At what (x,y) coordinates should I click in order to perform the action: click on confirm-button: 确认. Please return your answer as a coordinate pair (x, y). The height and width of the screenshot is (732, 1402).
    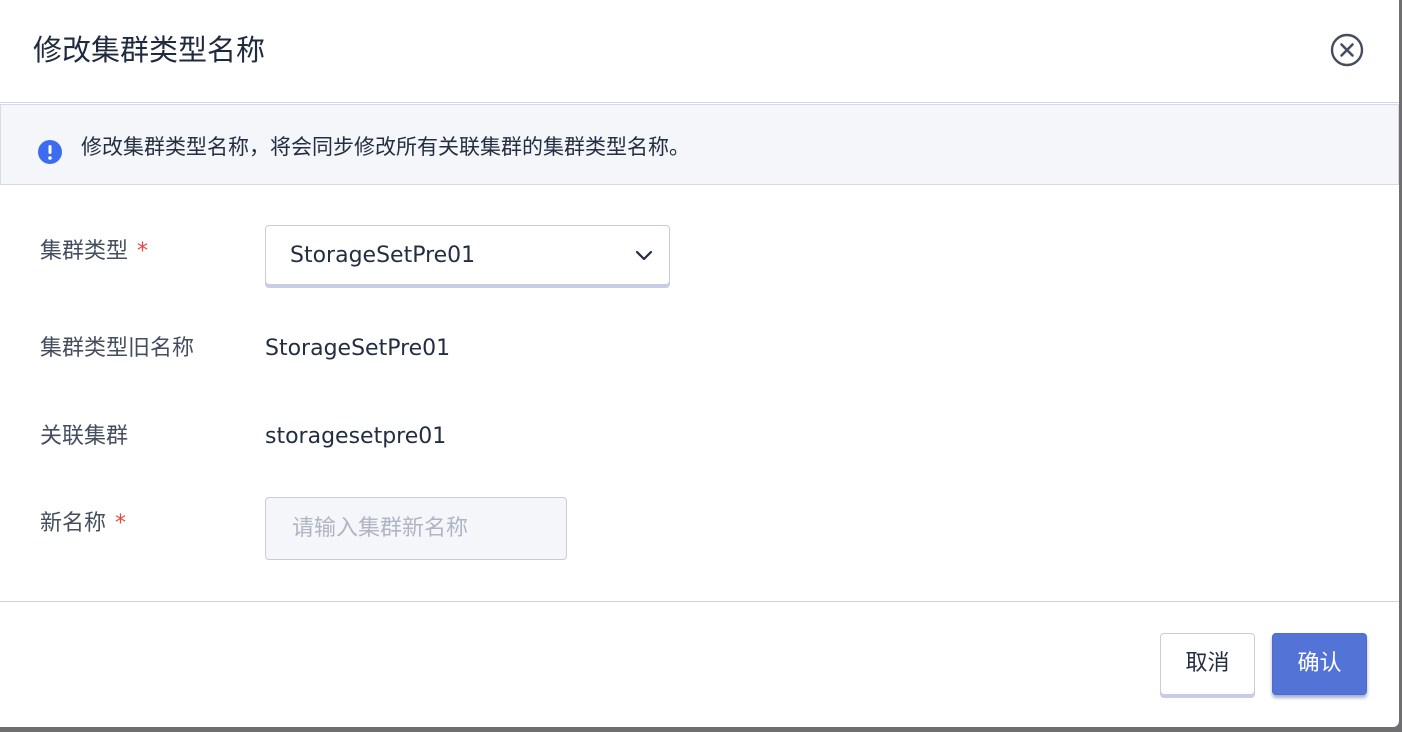
    Looking at the image, I should click on (1319, 664).